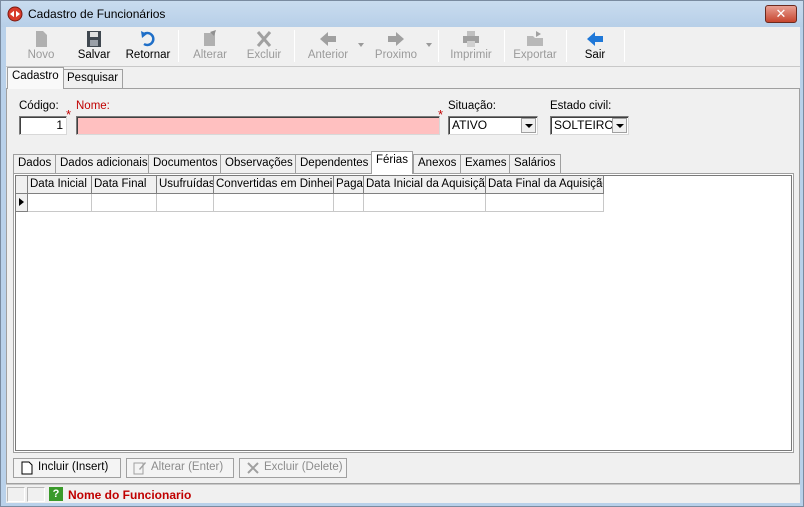  What do you see at coordinates (93, 106) in the screenshot?
I see `nome-label: Nome:` at bounding box center [93, 106].